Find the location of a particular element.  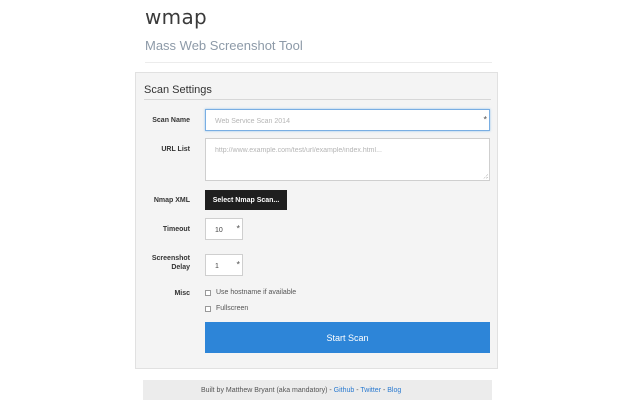

scan-name-field: * is located at coordinates (347, 120).